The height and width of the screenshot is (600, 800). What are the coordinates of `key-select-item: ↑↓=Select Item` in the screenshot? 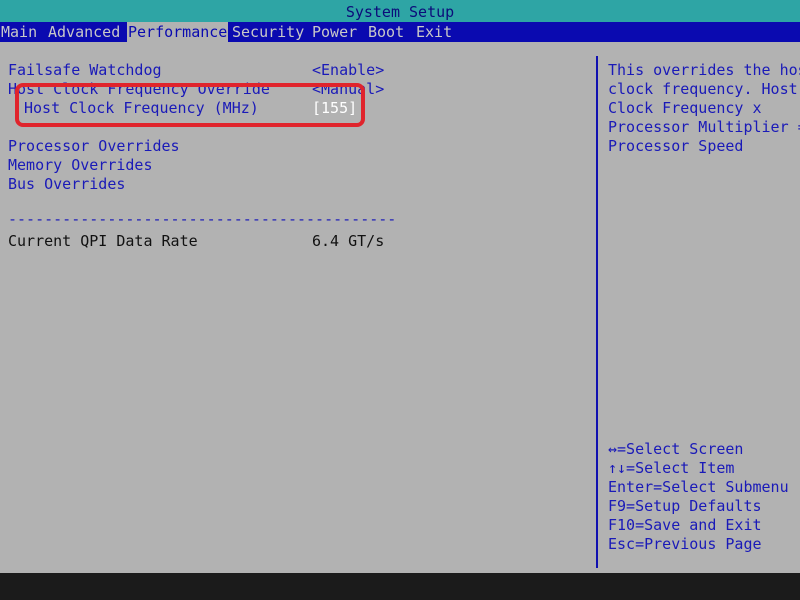 It's located at (671, 468).